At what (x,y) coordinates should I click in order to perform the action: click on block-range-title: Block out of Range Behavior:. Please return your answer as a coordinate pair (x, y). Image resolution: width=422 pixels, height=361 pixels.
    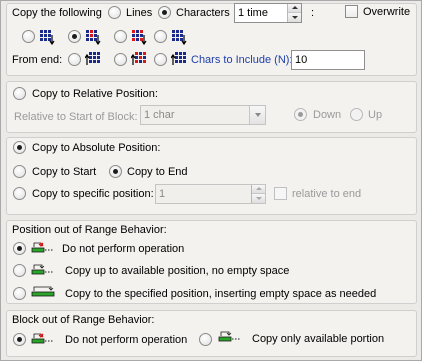
    Looking at the image, I should click on (83, 320).